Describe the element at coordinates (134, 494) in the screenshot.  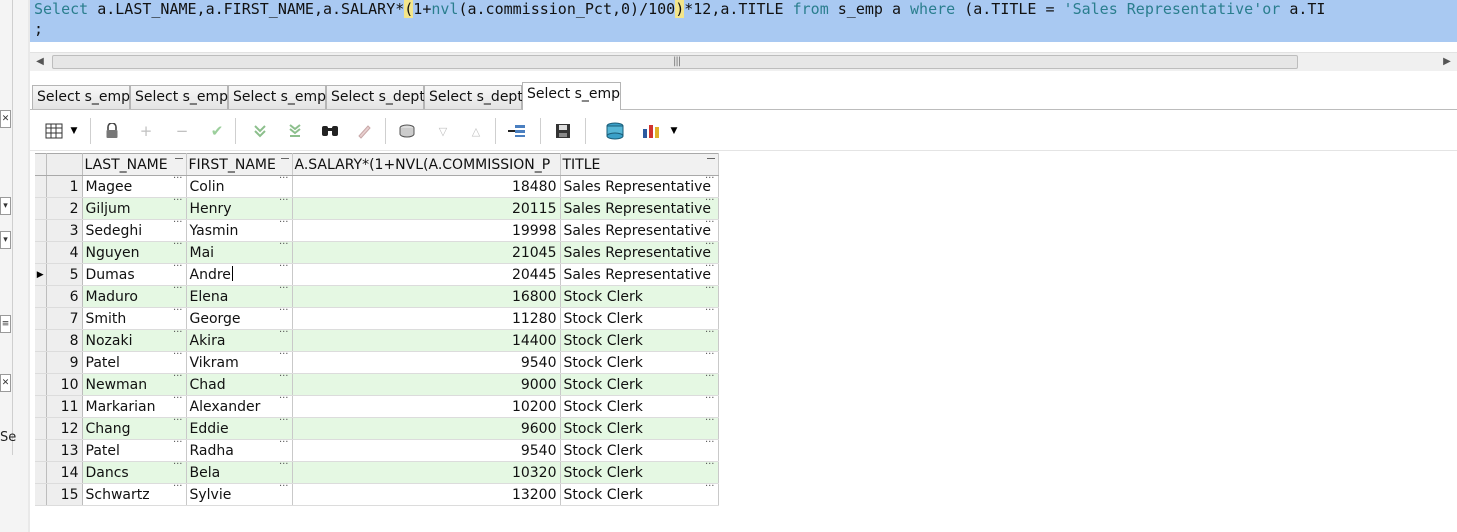
I see `cell-last-name: Schwartz ···` at that location.